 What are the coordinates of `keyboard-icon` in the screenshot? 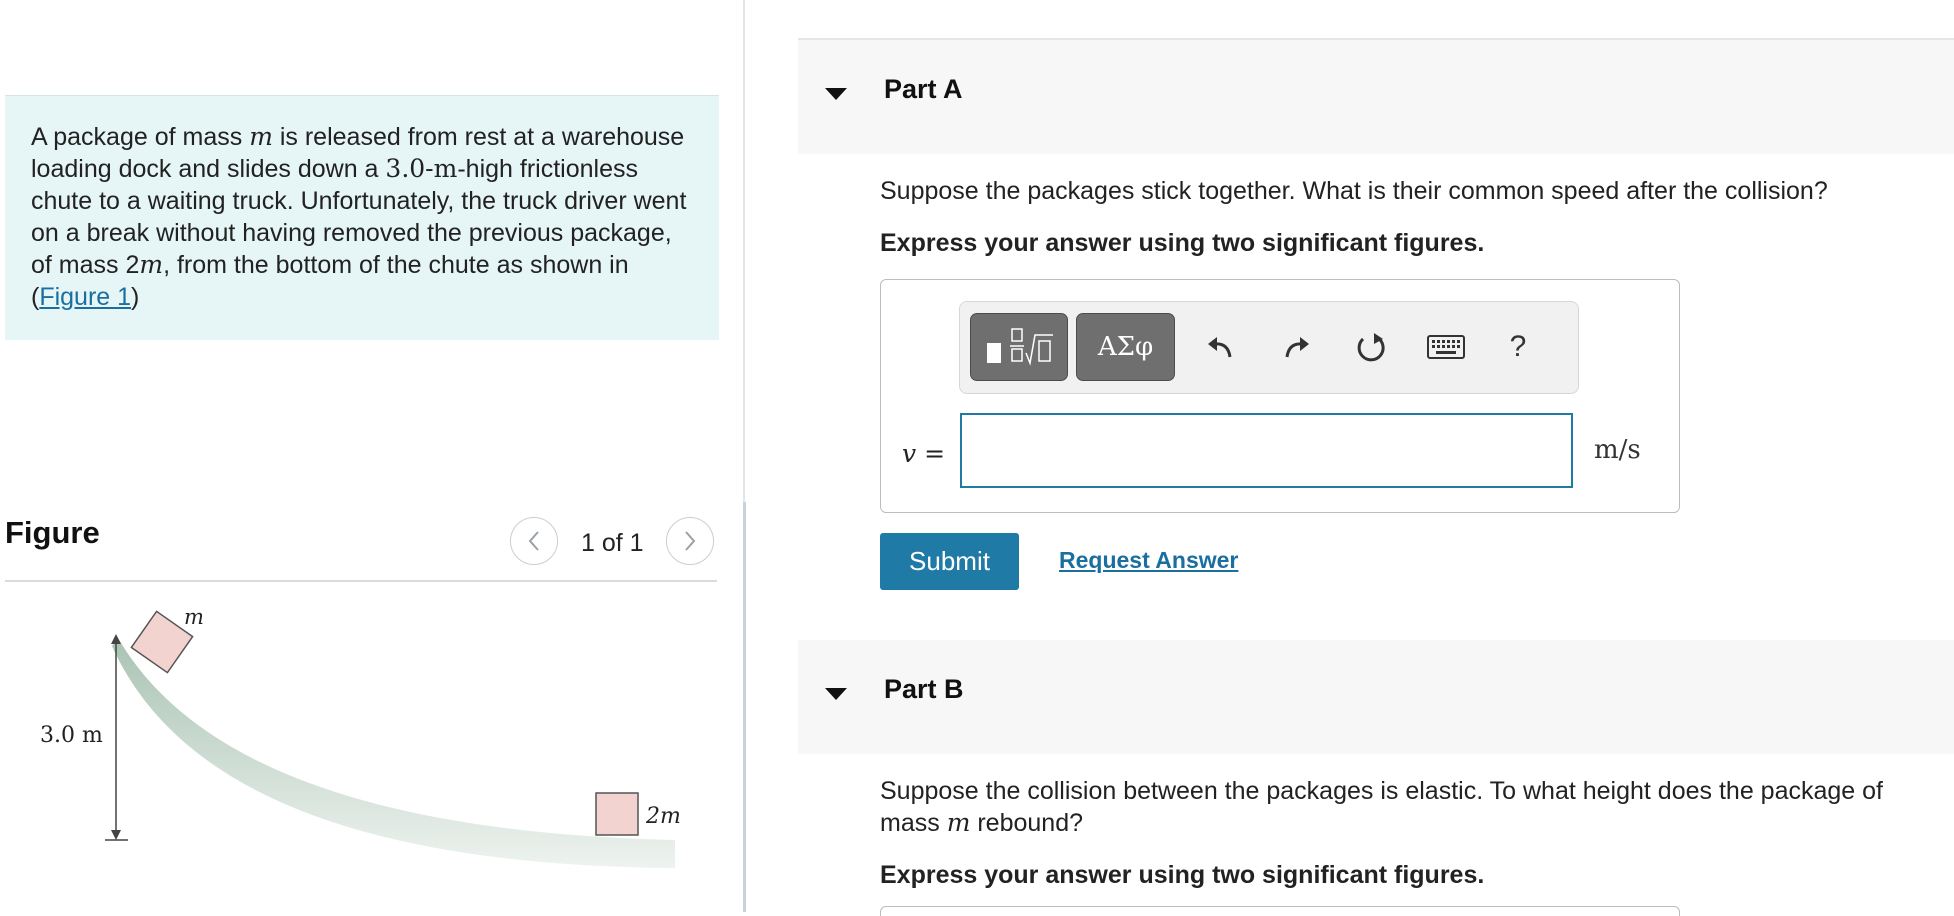 It's located at (1446, 347).